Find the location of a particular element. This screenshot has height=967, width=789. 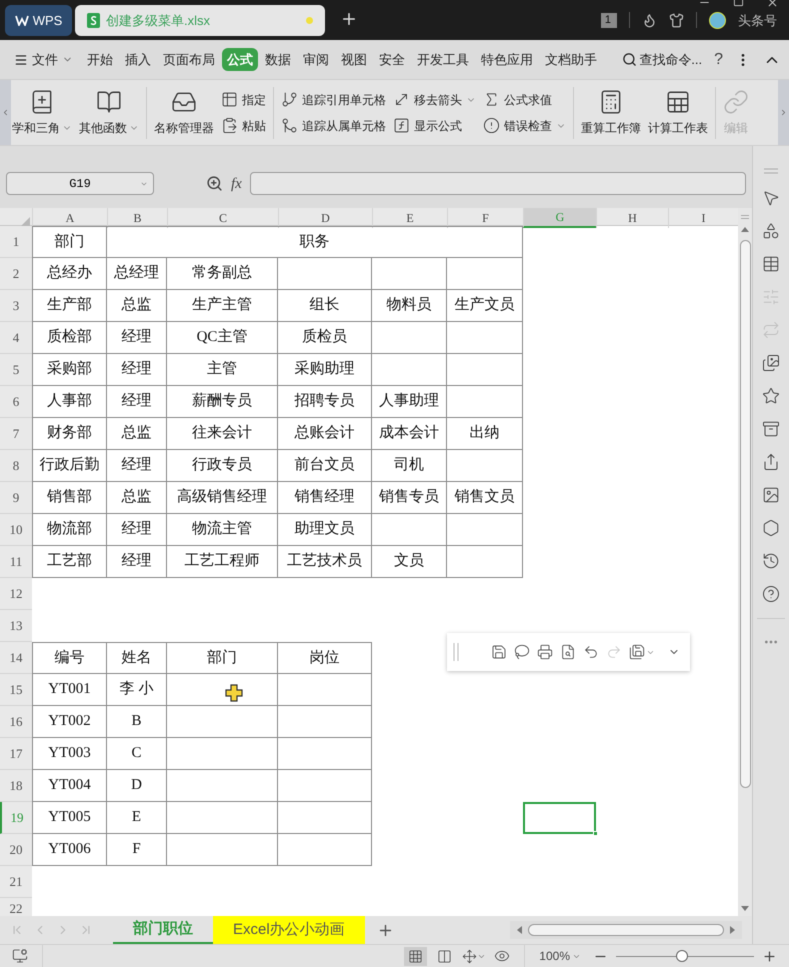

ribbon-button: 重算工作簿 is located at coordinates (611, 112).